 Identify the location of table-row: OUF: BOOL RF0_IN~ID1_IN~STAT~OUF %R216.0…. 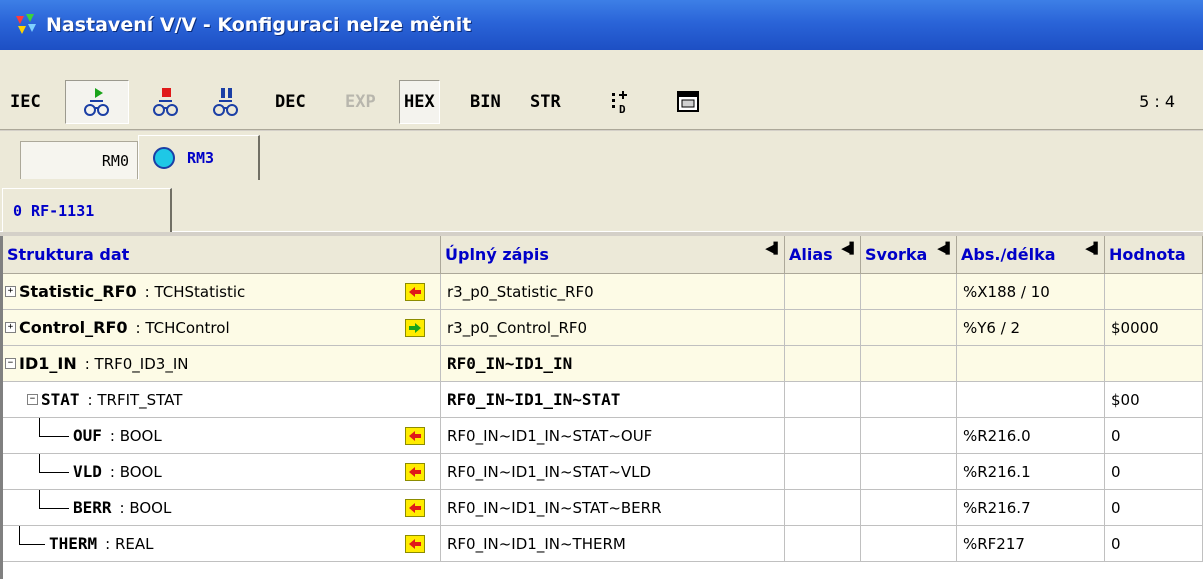
(603, 436).